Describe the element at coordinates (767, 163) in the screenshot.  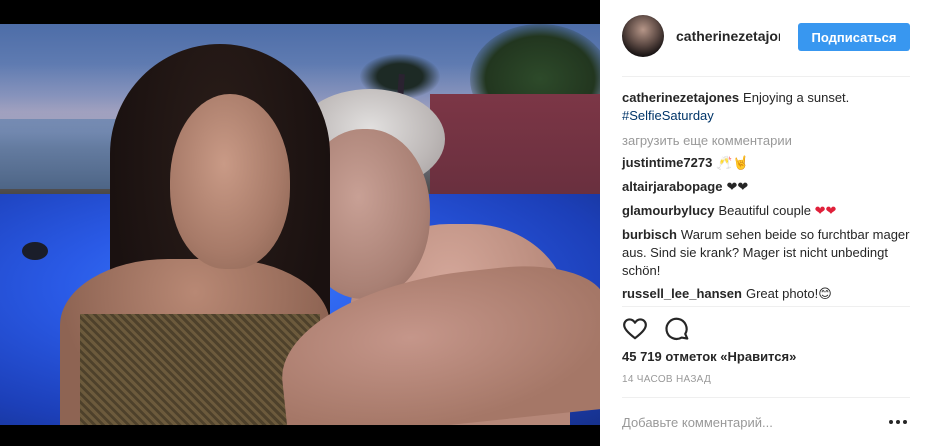
I see `comment-item: justintime7273 🥂🤘` at that location.